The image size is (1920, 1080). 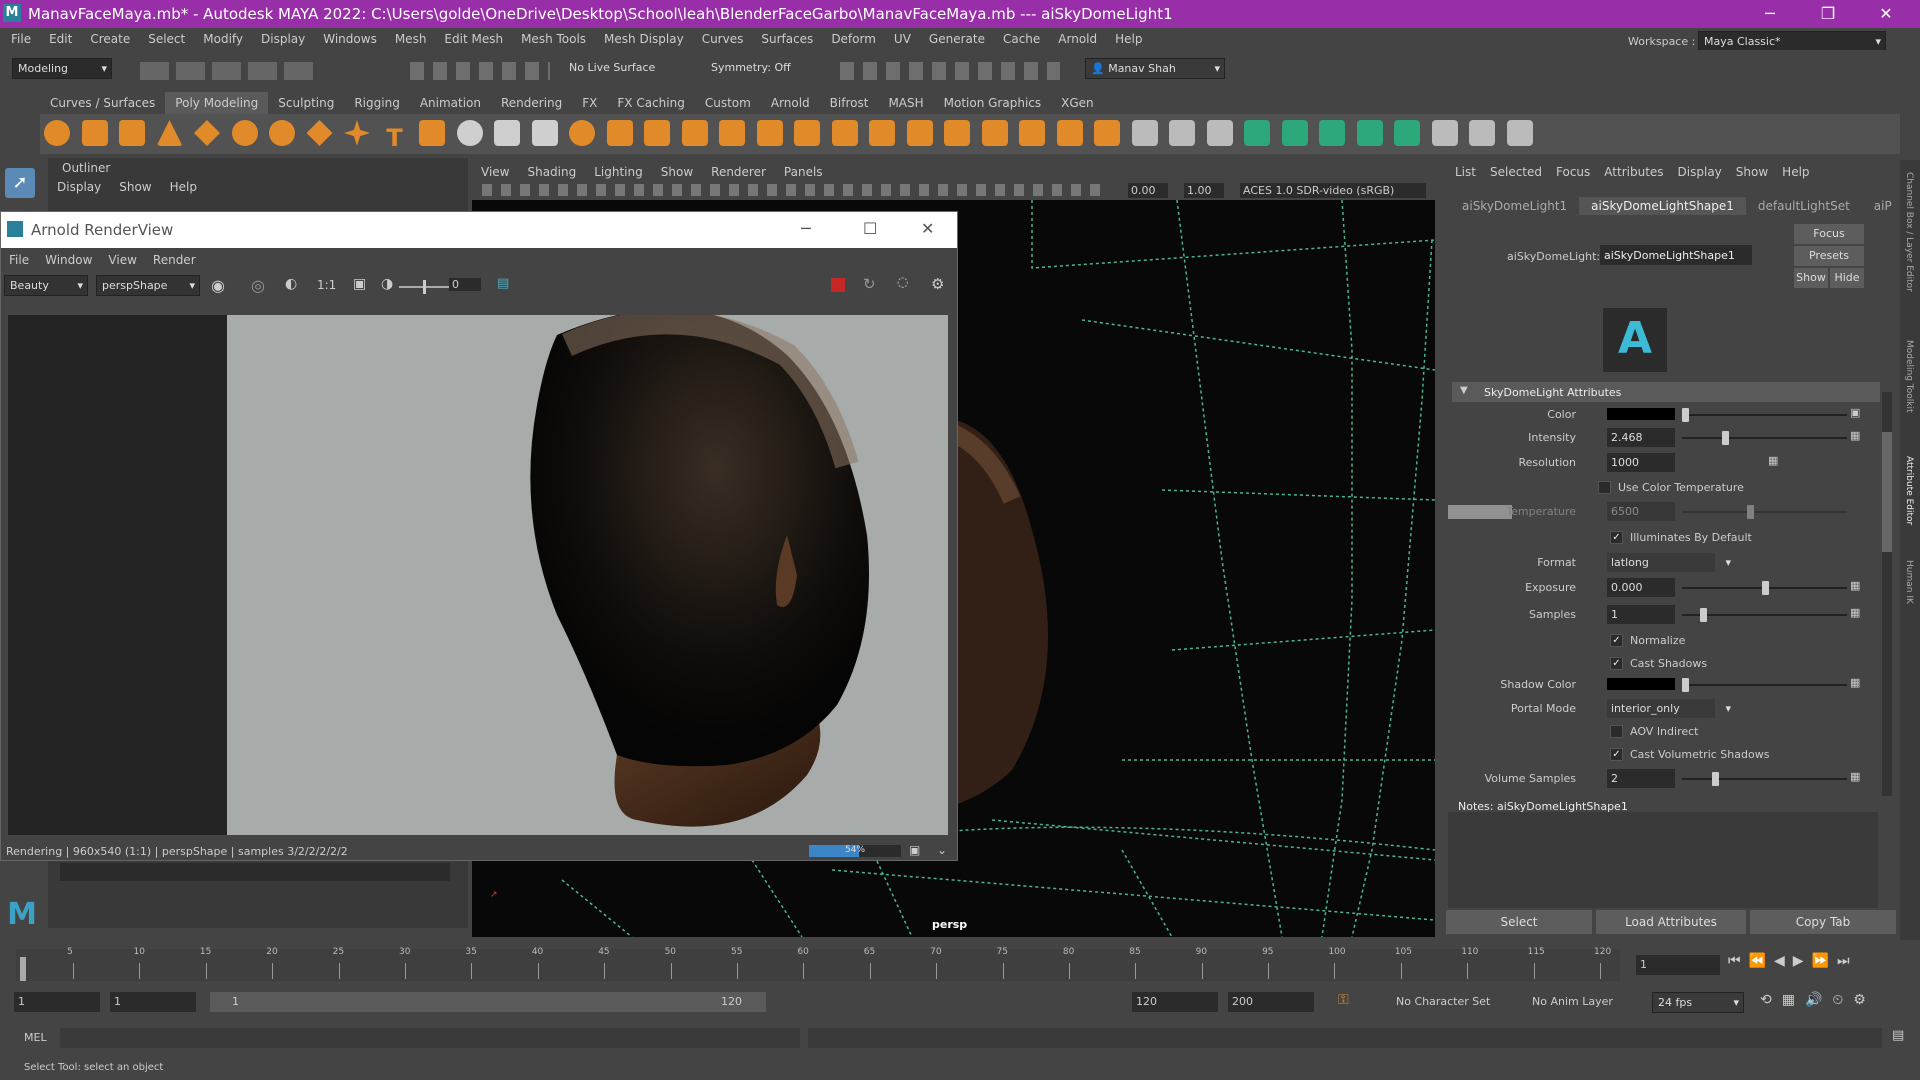 I want to click on uv-unfold-icon, so click(x=1482, y=133).